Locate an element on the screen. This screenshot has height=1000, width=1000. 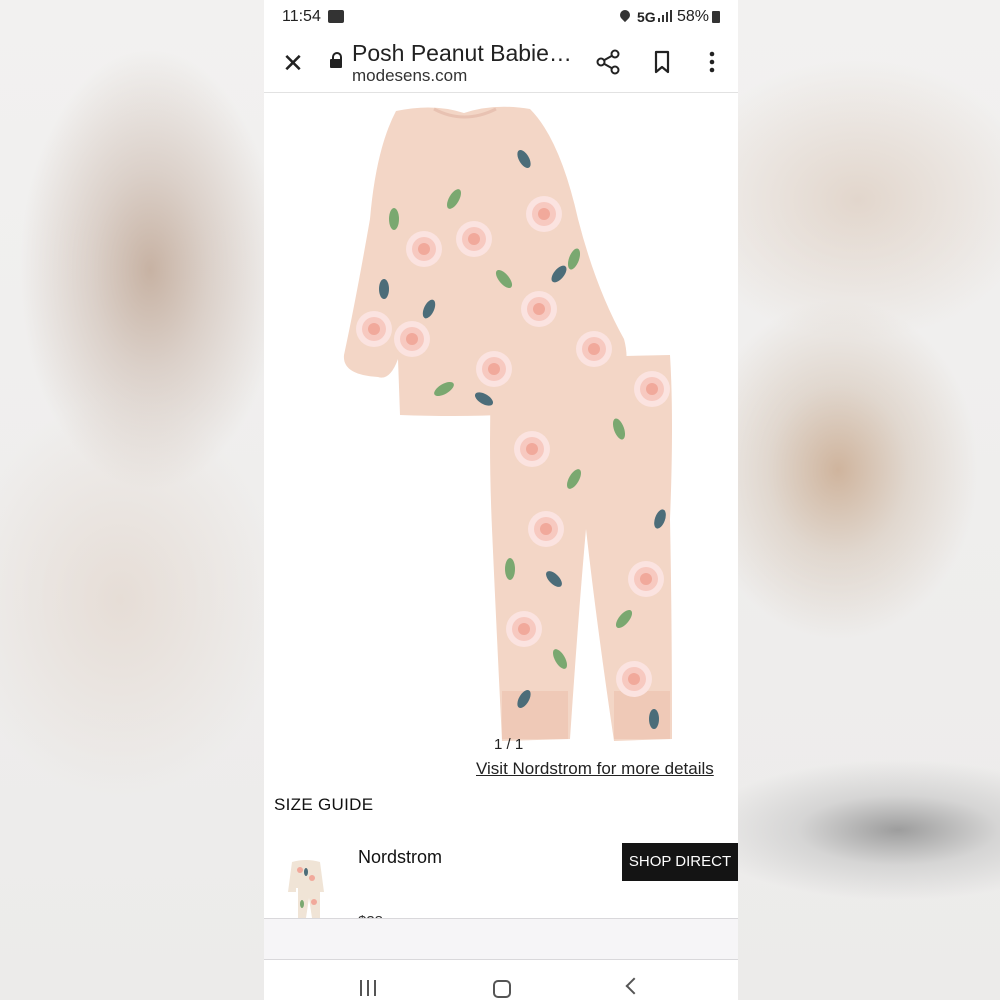
network-type: 5G is located at coordinates (646, 17).